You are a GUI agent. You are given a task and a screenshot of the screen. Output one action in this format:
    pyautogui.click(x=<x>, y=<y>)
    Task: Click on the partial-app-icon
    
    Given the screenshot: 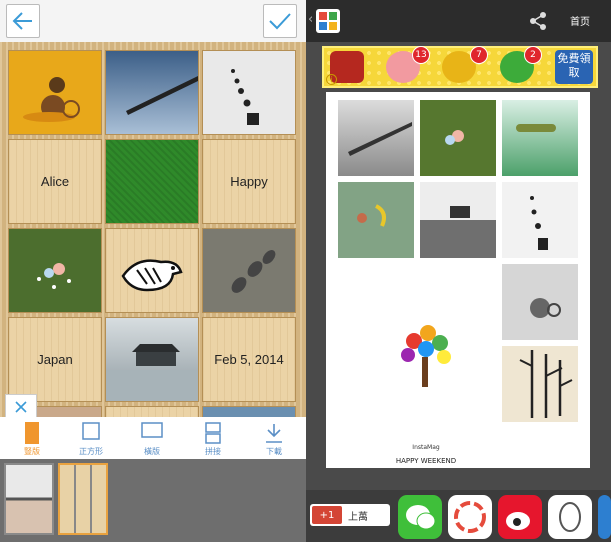 What is the action you would take?
    pyautogui.click(x=604, y=517)
    